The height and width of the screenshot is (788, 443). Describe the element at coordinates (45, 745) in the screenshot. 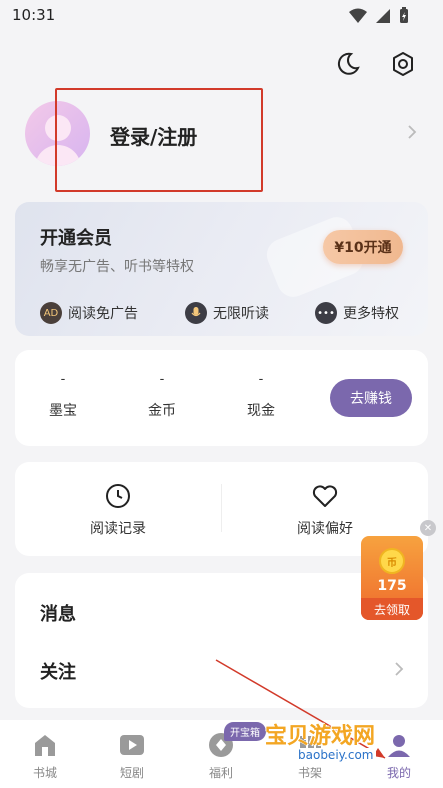

I see `home-icon` at that location.